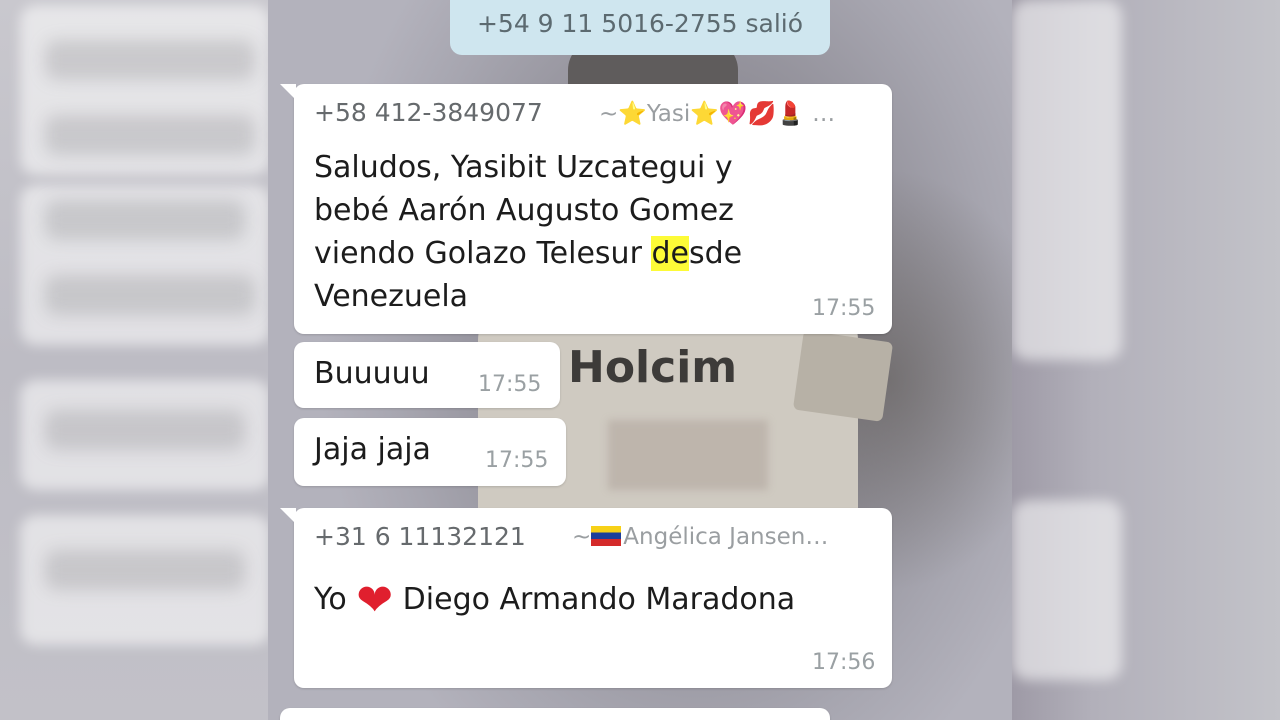 The height and width of the screenshot is (720, 1280). I want to click on message-fragment: Yo, so click(330, 599).